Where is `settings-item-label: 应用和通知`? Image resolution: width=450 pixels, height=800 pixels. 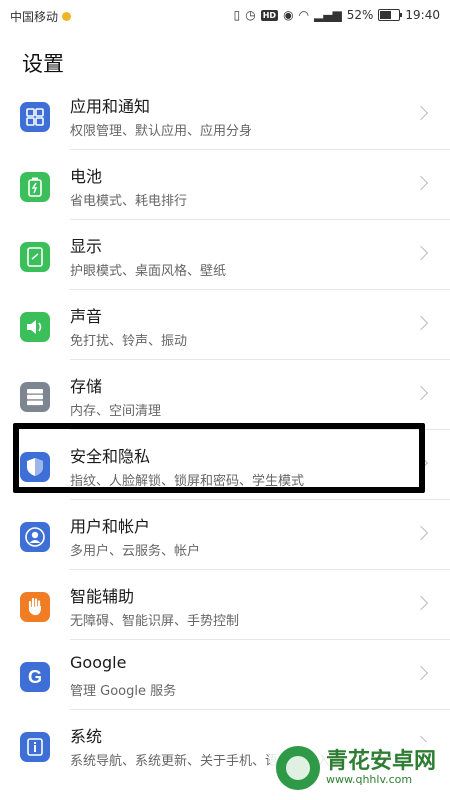
settings-item-label: 应用和通知 is located at coordinates (110, 106).